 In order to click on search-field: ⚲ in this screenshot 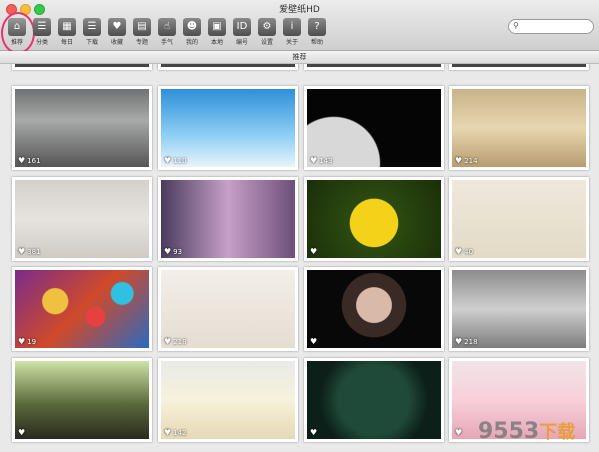, I will do `click(551, 26)`.